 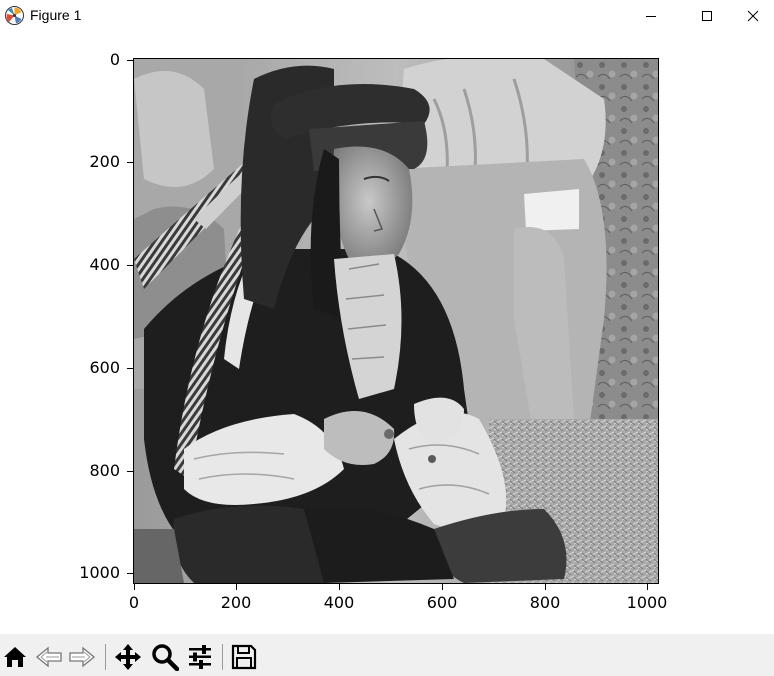 I want to click on y-tick-label-0: 0, so click(x=114, y=59).